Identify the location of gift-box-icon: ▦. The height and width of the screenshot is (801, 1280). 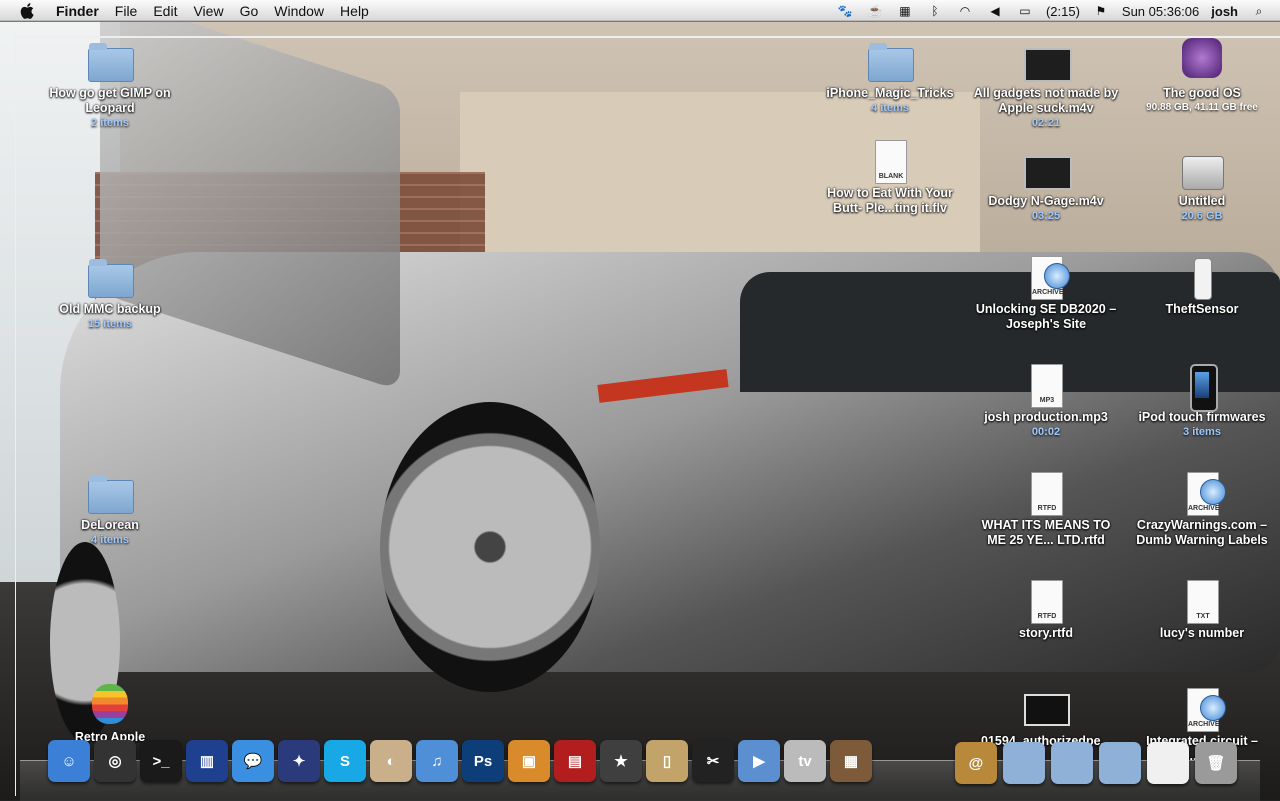
(851, 761).